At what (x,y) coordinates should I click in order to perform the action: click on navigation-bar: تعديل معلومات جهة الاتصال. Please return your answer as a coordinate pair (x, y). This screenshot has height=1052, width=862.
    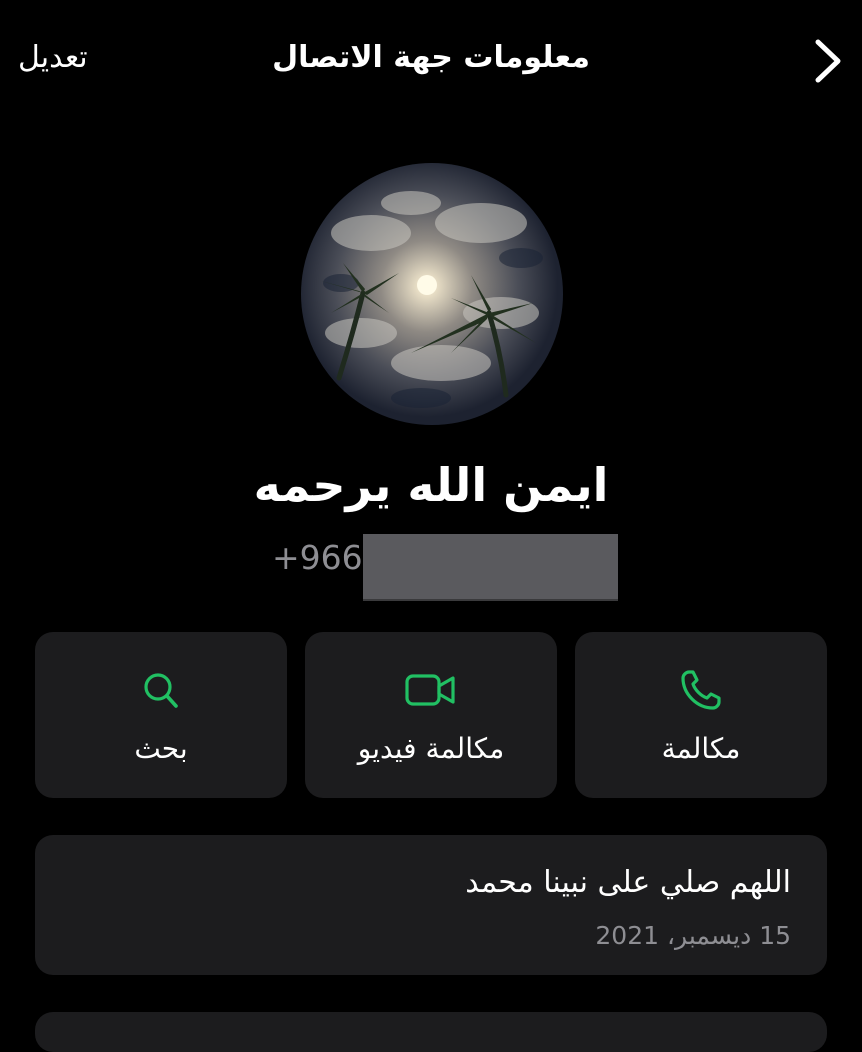
    Looking at the image, I should click on (431, 60).